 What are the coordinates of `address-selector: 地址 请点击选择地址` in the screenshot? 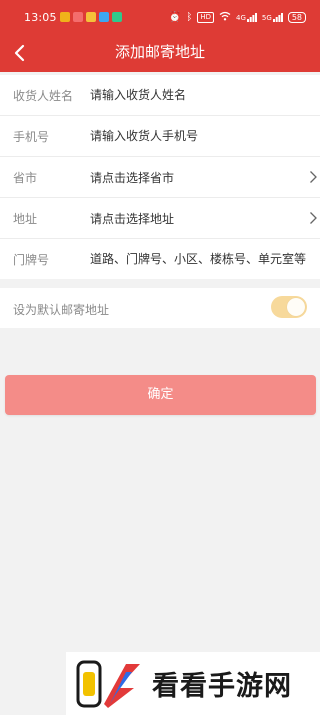 It's located at (160, 218).